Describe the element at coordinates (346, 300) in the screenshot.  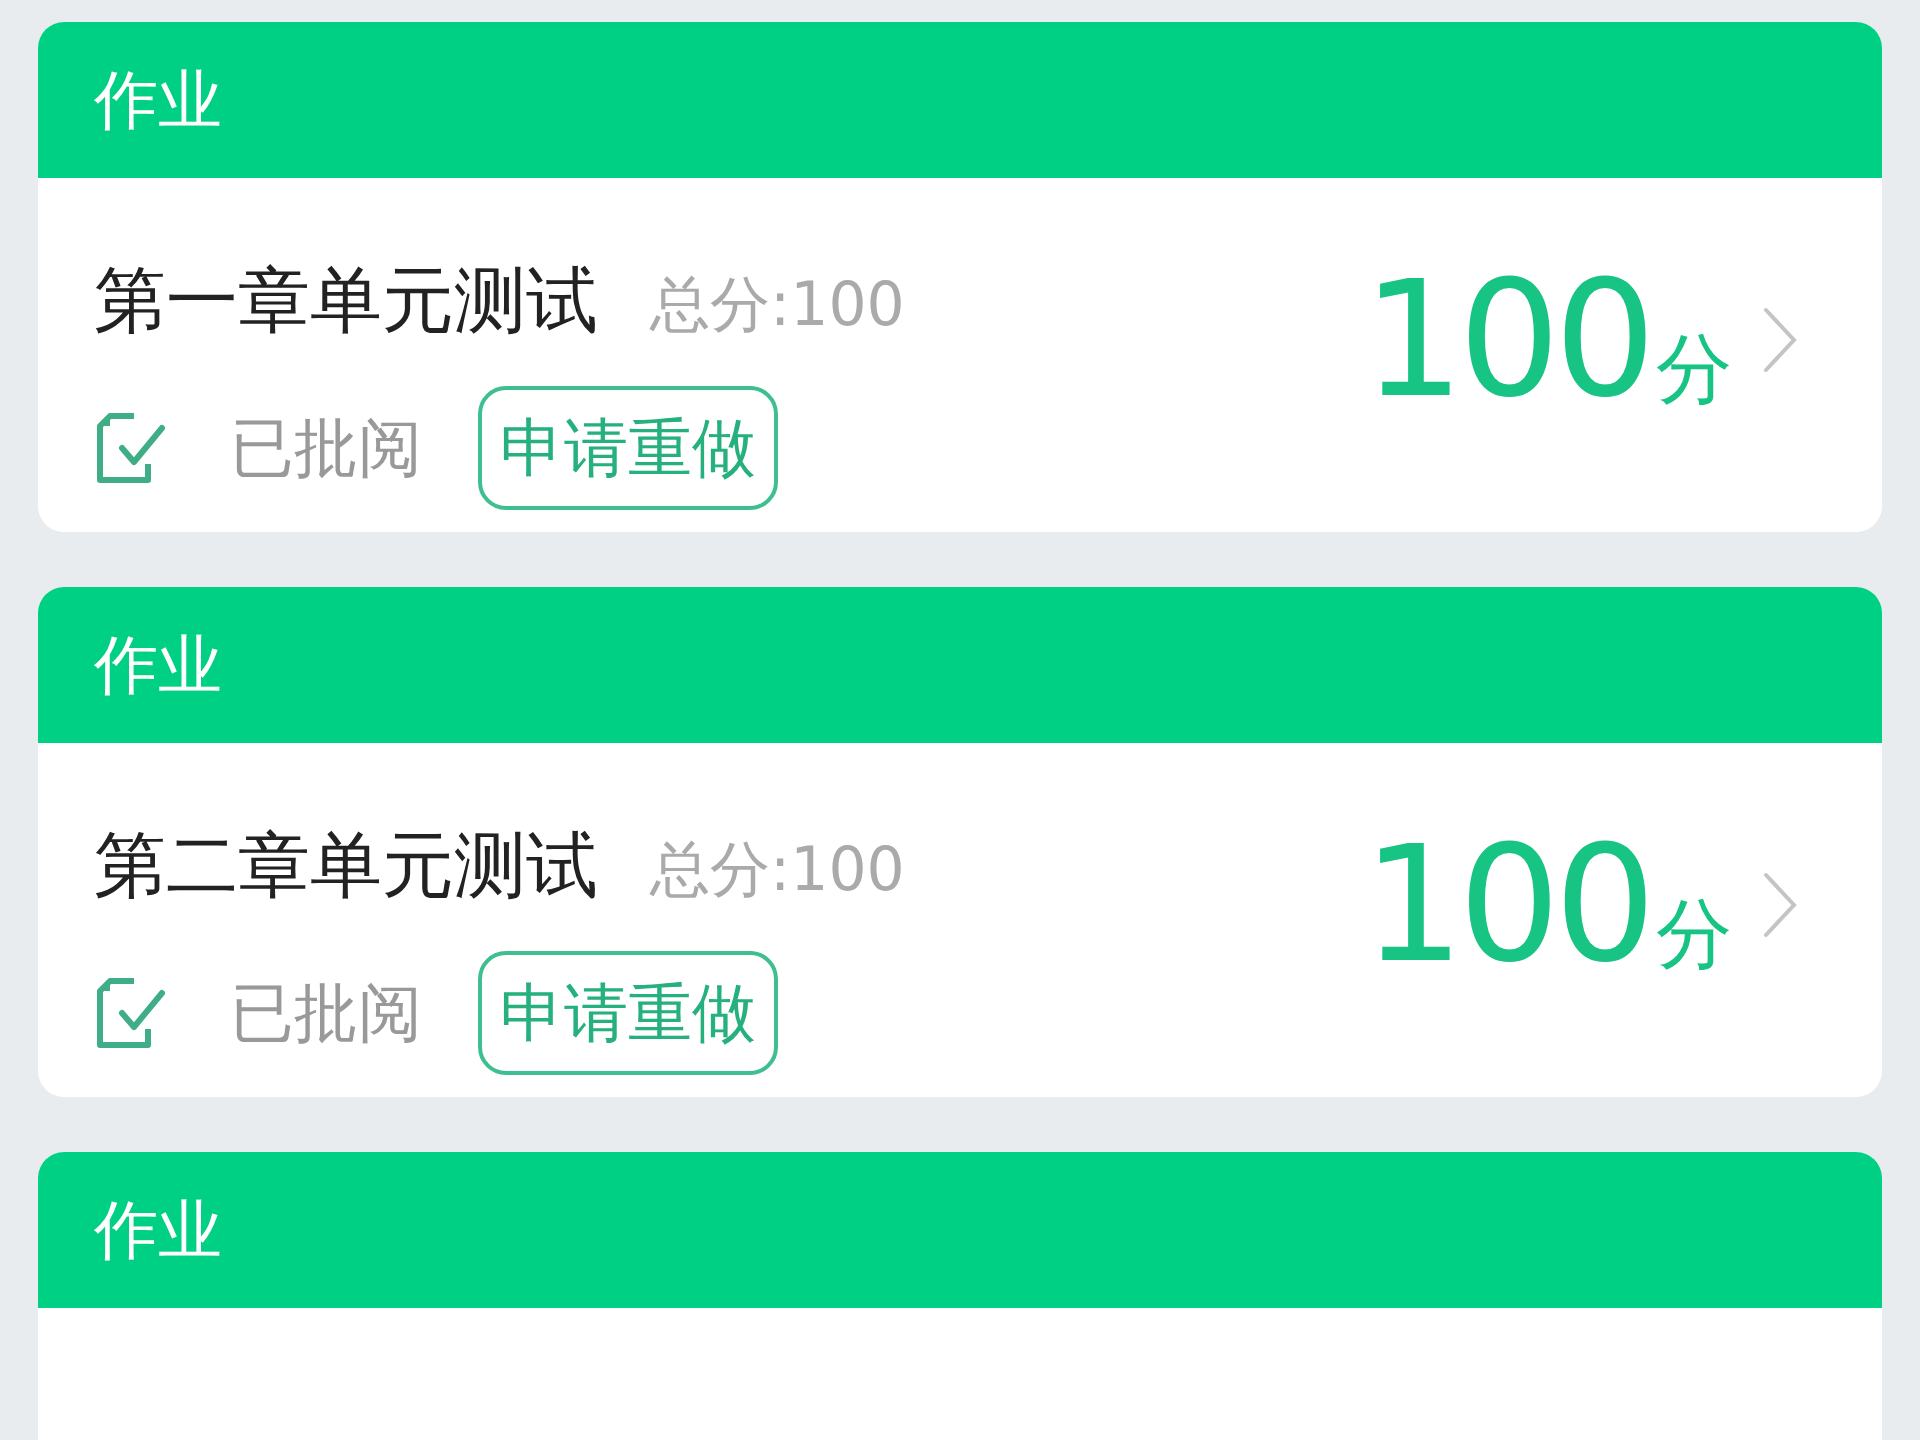
I see `assignment-title: 第一章单元测试` at that location.